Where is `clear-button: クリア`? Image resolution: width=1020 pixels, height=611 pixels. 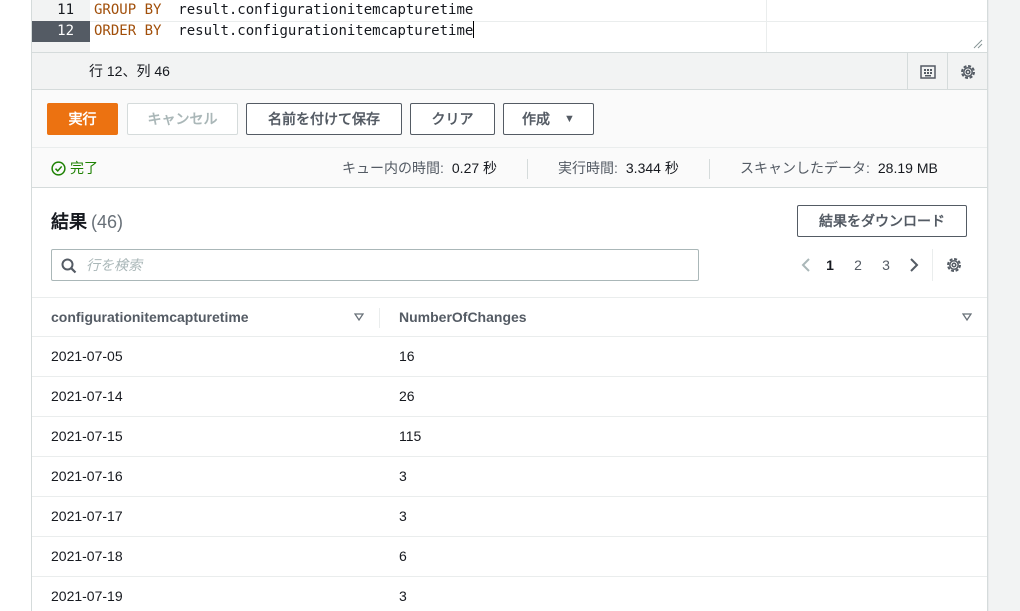
clear-button: クリア is located at coordinates (452, 119).